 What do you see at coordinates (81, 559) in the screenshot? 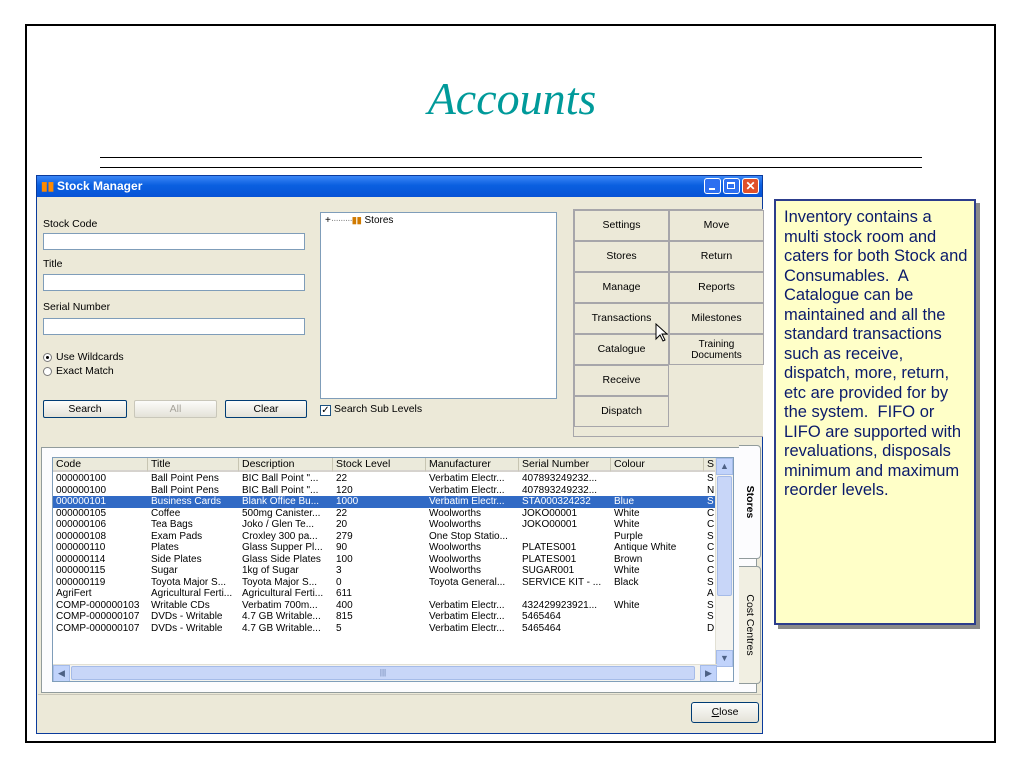
I see `table-cell: 000000114` at bounding box center [81, 559].